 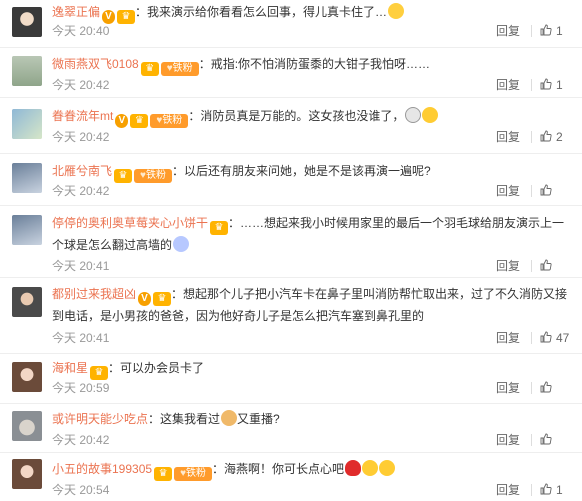 What do you see at coordinates (238, 316) in the screenshot?
I see `comment-text-continued: 到电话，是小男孩的爸爸，因为他好奇儿子是怎么把汽车塞到鼻孔里的` at bounding box center [238, 316].